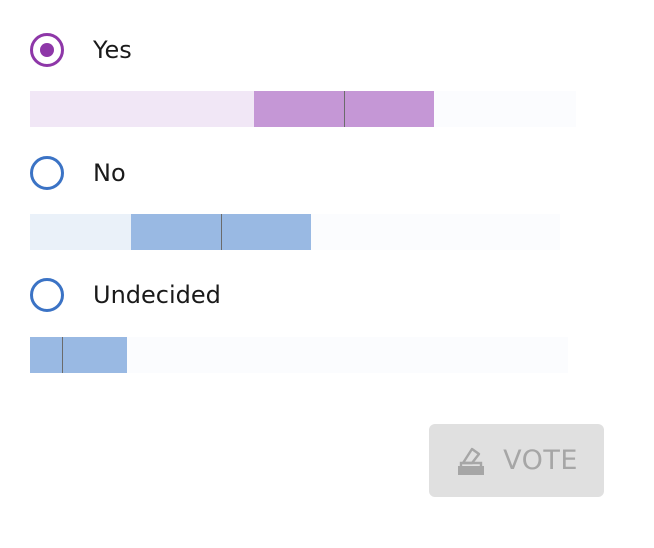  Describe the element at coordinates (157, 295) in the screenshot. I see `option-label: Undecided` at that location.